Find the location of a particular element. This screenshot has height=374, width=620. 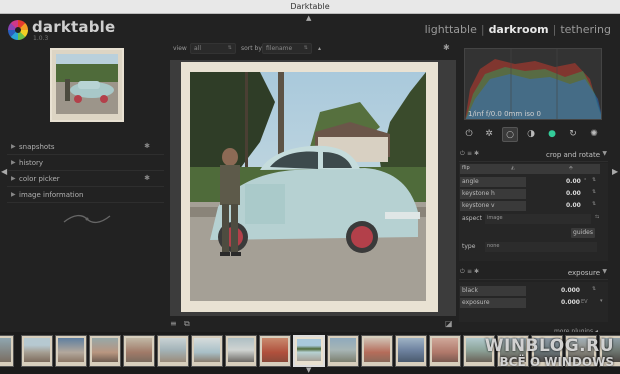

top-panel-collapse-icon: ▲ is located at coordinates (308, 18).